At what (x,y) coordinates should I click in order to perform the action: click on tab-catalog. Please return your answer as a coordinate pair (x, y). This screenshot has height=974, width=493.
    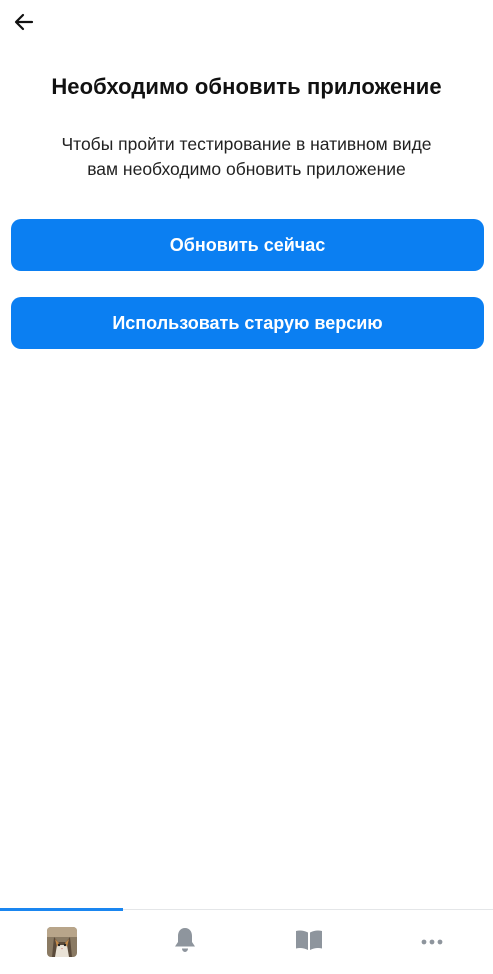
    Looking at the image, I should click on (308, 942).